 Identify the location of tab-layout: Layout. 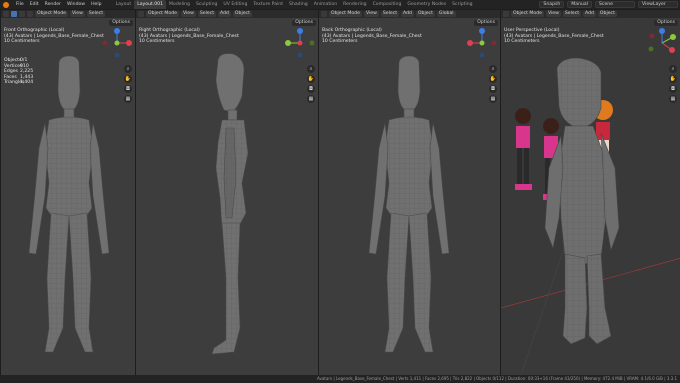
(124, 4).